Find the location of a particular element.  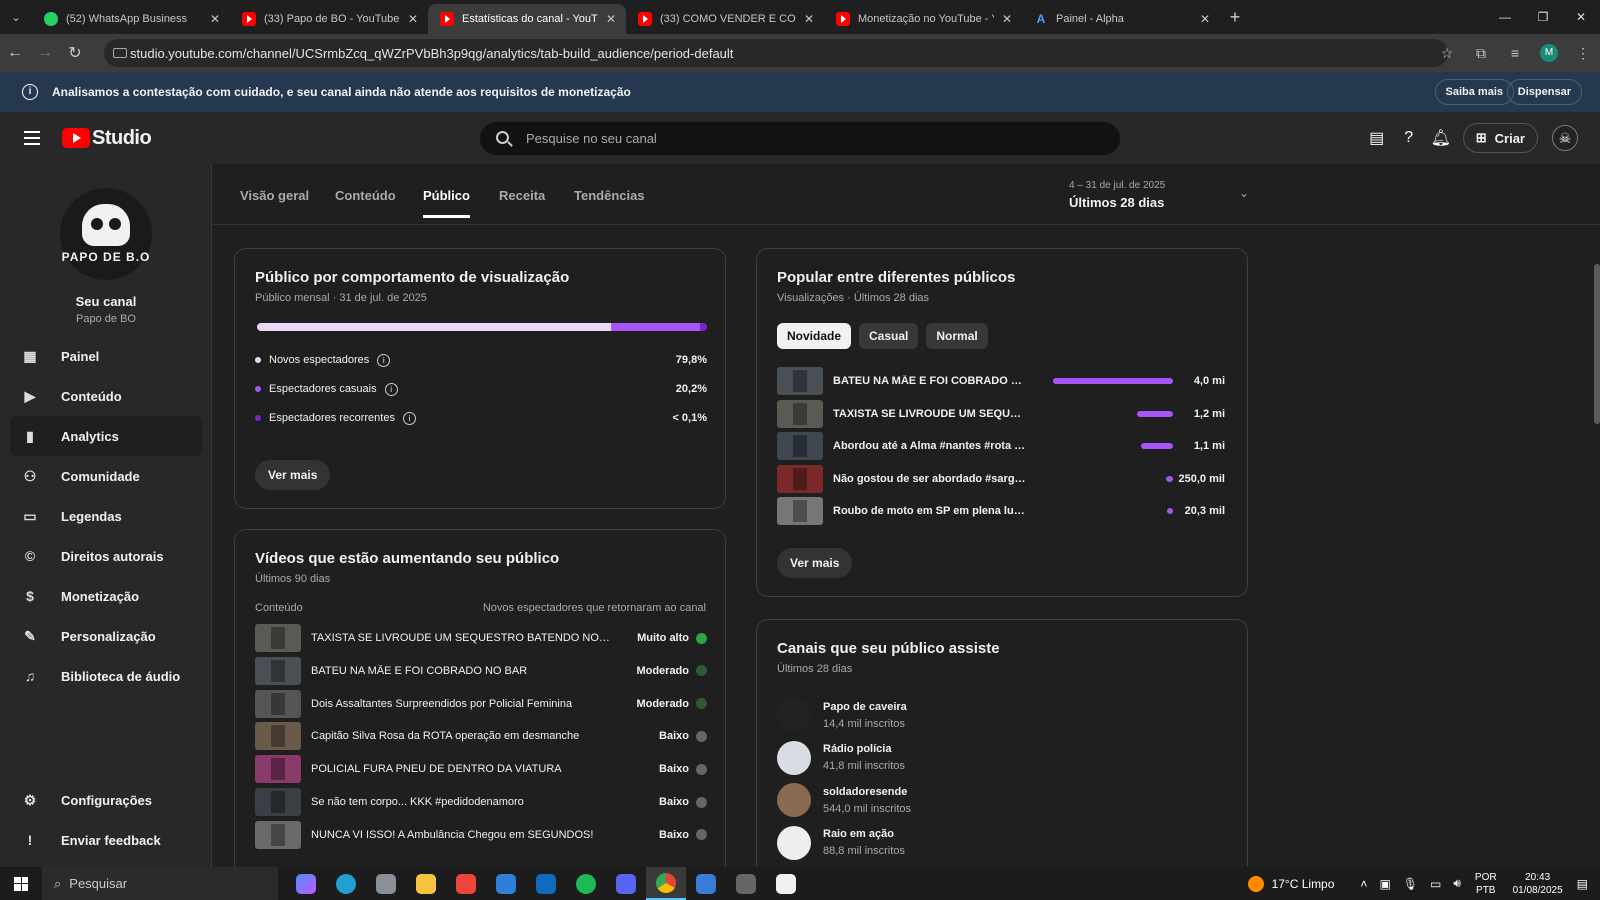

clock: 20:43 01/08/2025 is located at coordinates (1538, 884).